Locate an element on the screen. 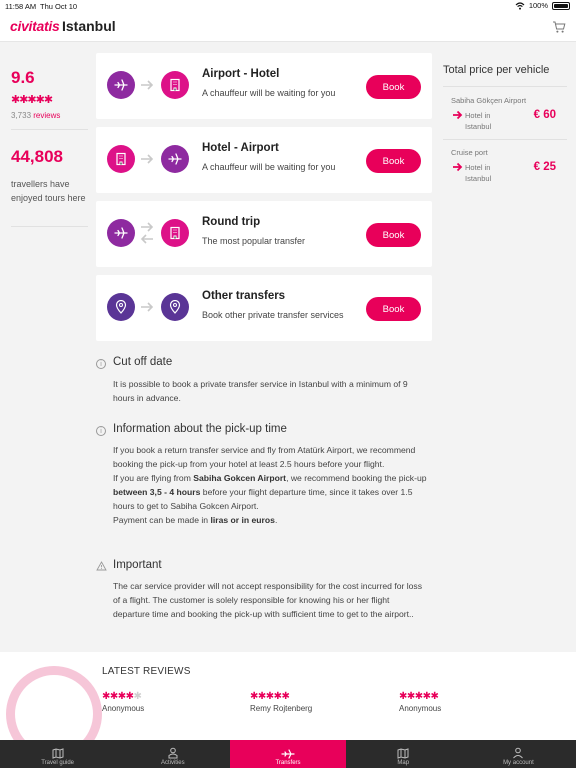 This screenshot has height=768, width=576. transfer-plane-icon is located at coordinates (288, 754).